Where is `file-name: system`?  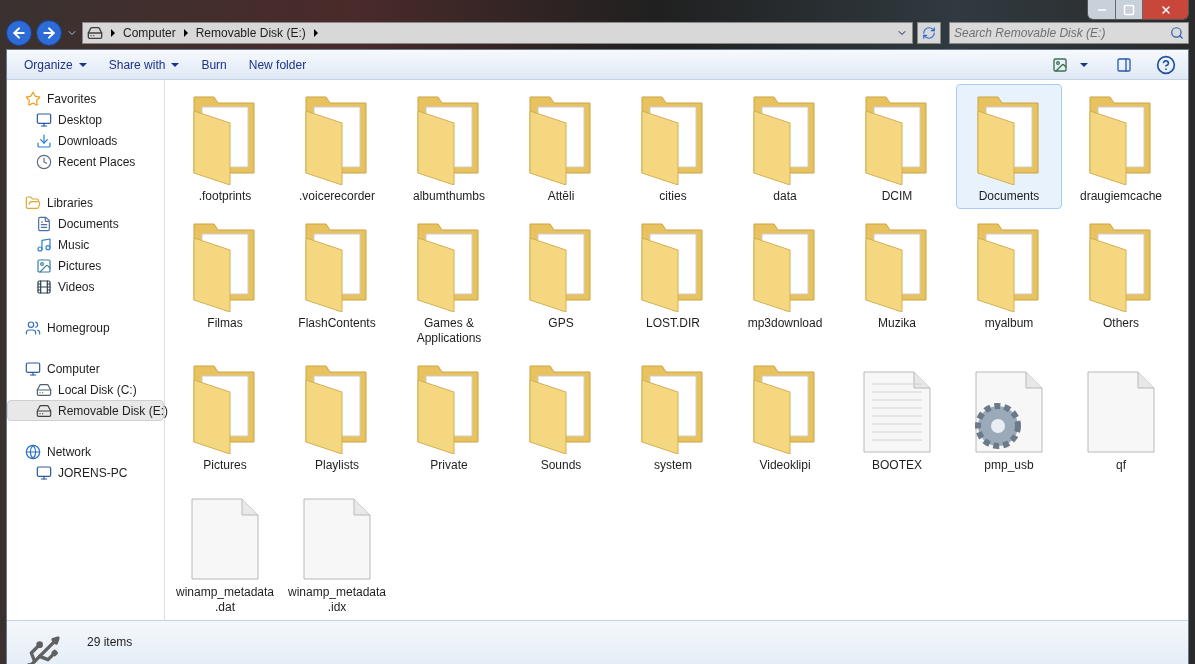 file-name: system is located at coordinates (673, 465).